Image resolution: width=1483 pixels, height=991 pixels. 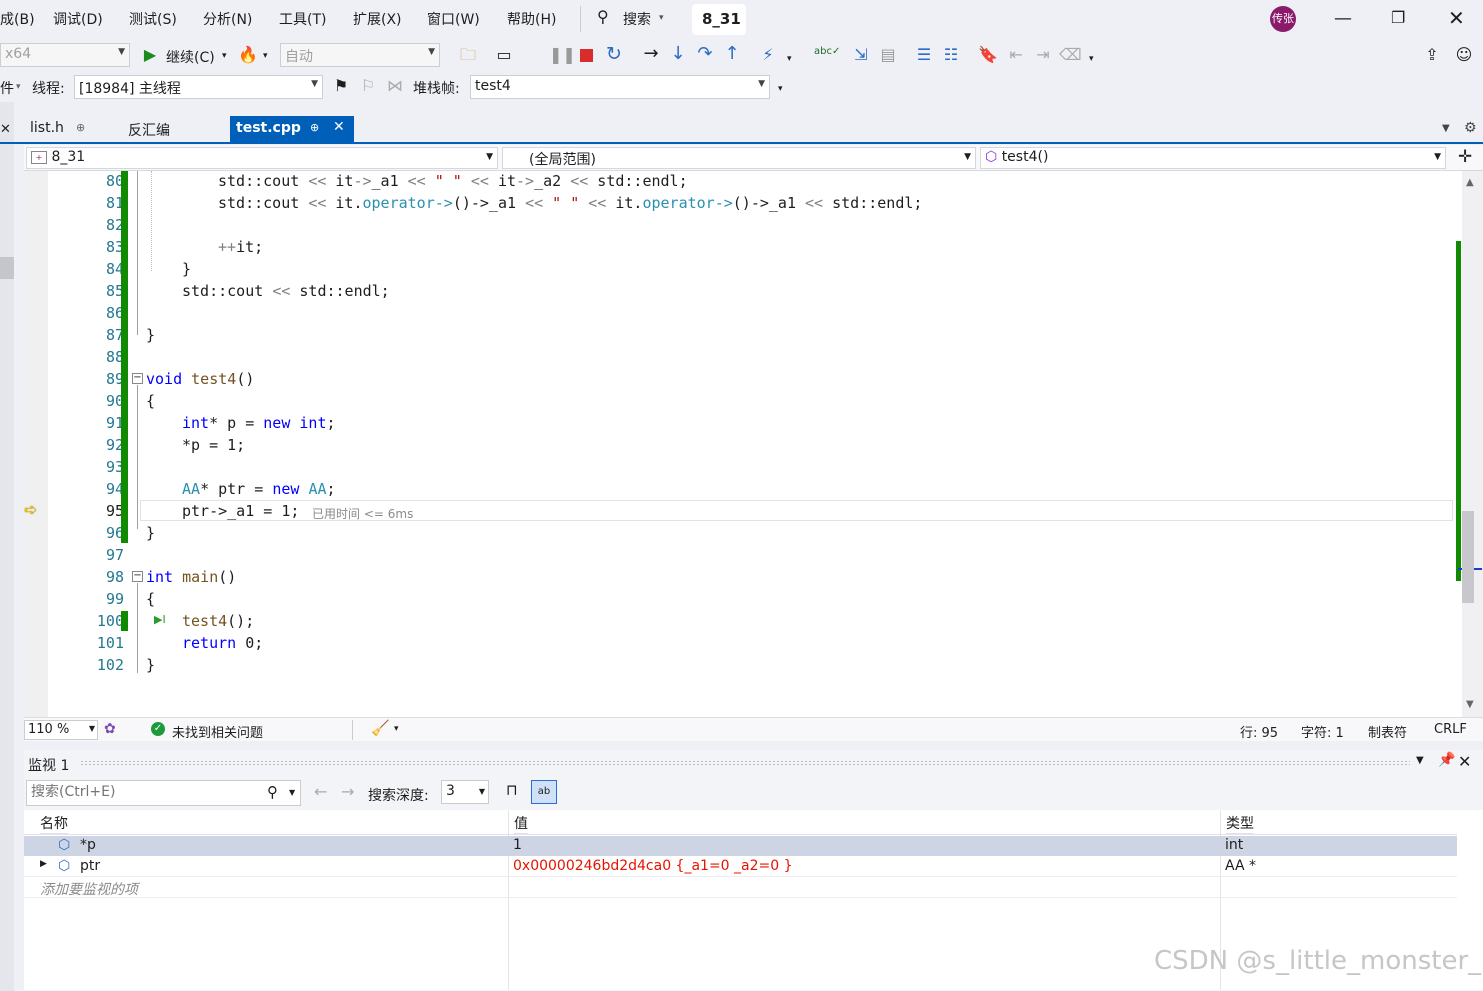 I want to click on watch-search-field: ⚲ ▼, so click(x=163, y=793).